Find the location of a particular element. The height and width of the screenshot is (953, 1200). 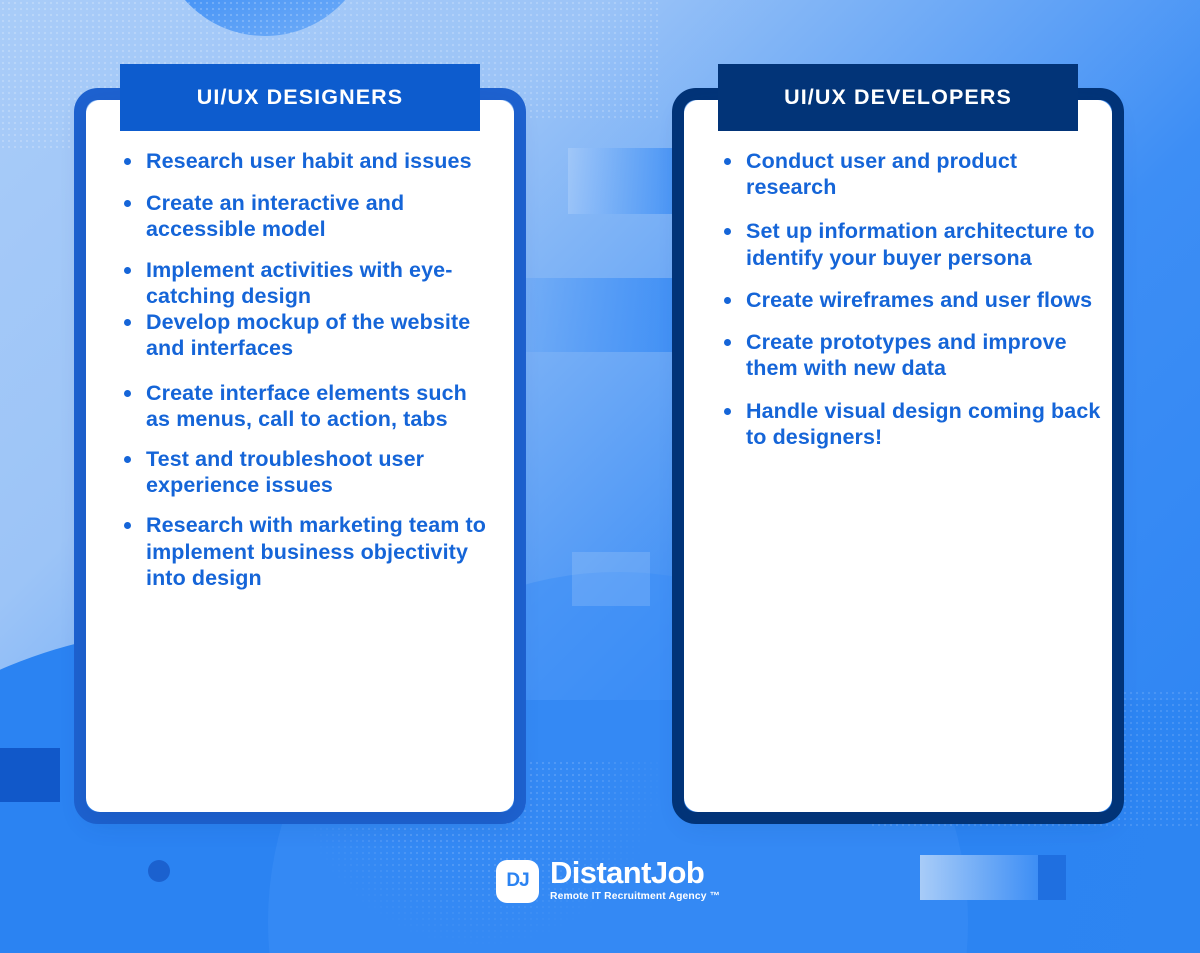

bullet-item: Research user habit and issues is located at coordinates (308, 161).